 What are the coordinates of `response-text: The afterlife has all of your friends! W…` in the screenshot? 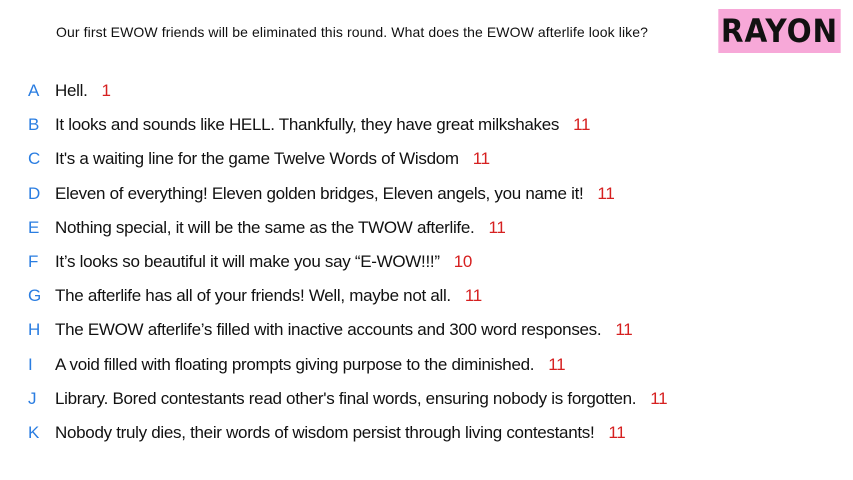 It's located at (268, 296).